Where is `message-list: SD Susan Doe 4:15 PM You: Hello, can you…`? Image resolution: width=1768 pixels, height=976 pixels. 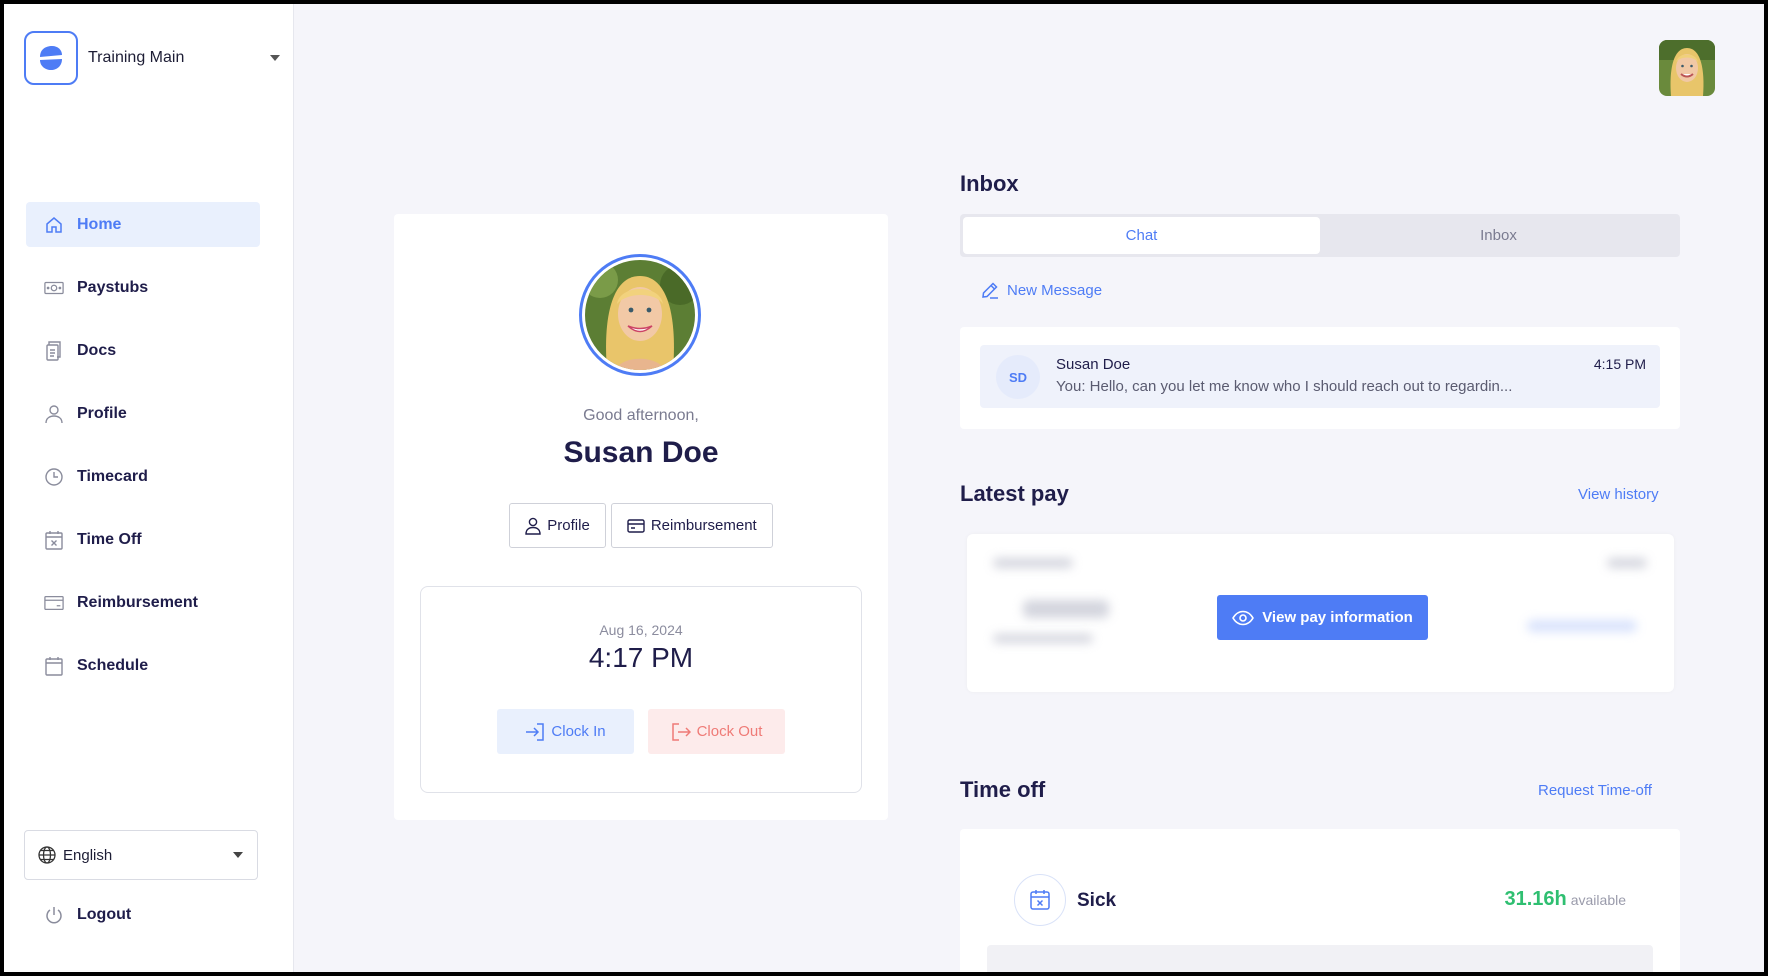
message-list: SD Susan Doe 4:15 PM You: Hello, can you… is located at coordinates (1320, 378).